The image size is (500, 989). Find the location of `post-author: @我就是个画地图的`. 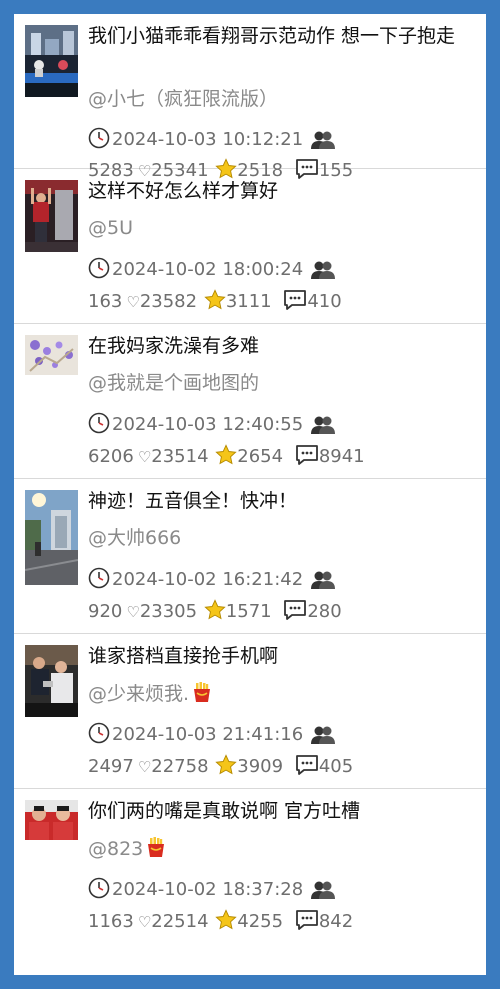

post-author: @我就是个画地图的 is located at coordinates (173, 383).